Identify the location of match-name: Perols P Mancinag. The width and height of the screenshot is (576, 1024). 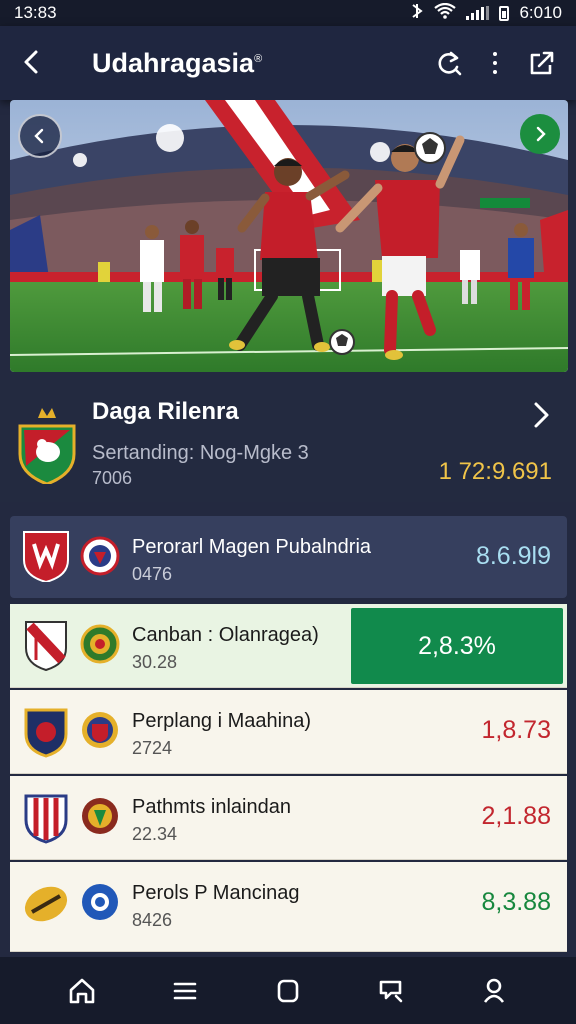
(216, 893).